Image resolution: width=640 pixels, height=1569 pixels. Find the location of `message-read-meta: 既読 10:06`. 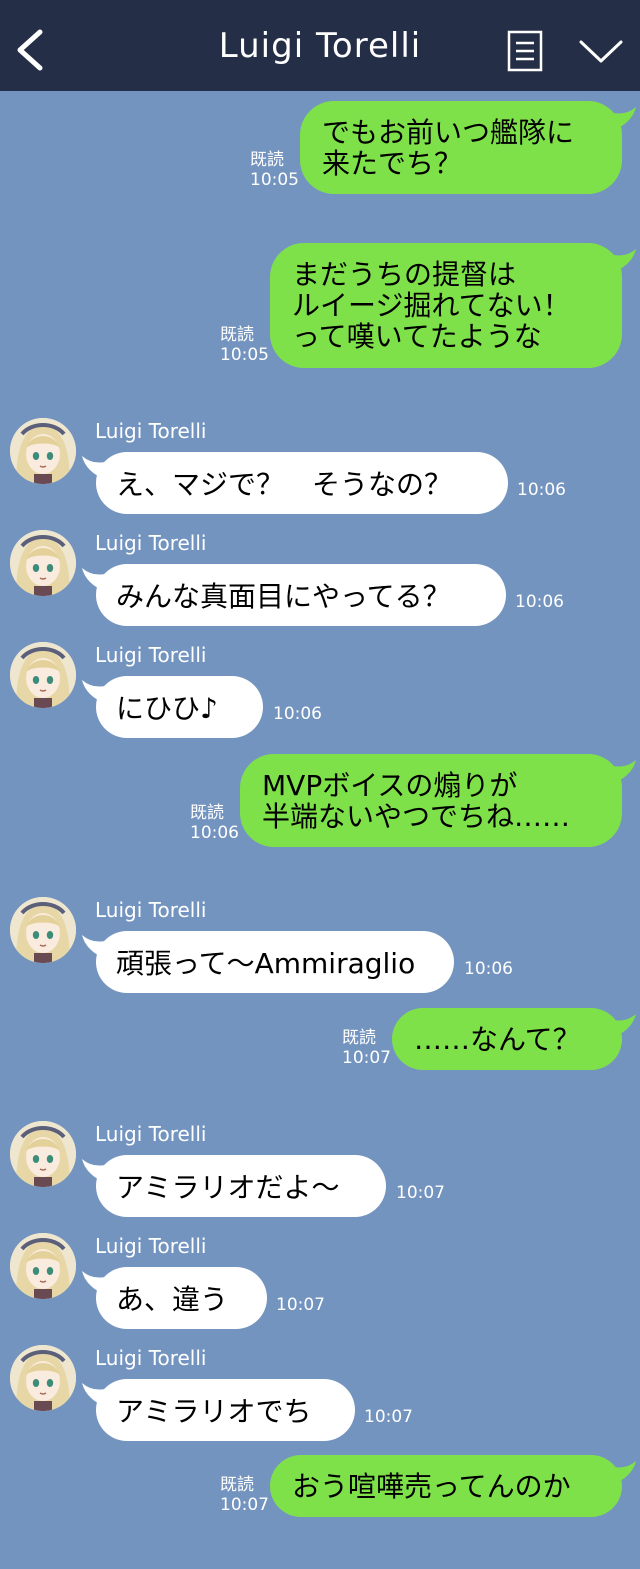

message-read-meta: 既読 10:06 is located at coordinates (214, 823).